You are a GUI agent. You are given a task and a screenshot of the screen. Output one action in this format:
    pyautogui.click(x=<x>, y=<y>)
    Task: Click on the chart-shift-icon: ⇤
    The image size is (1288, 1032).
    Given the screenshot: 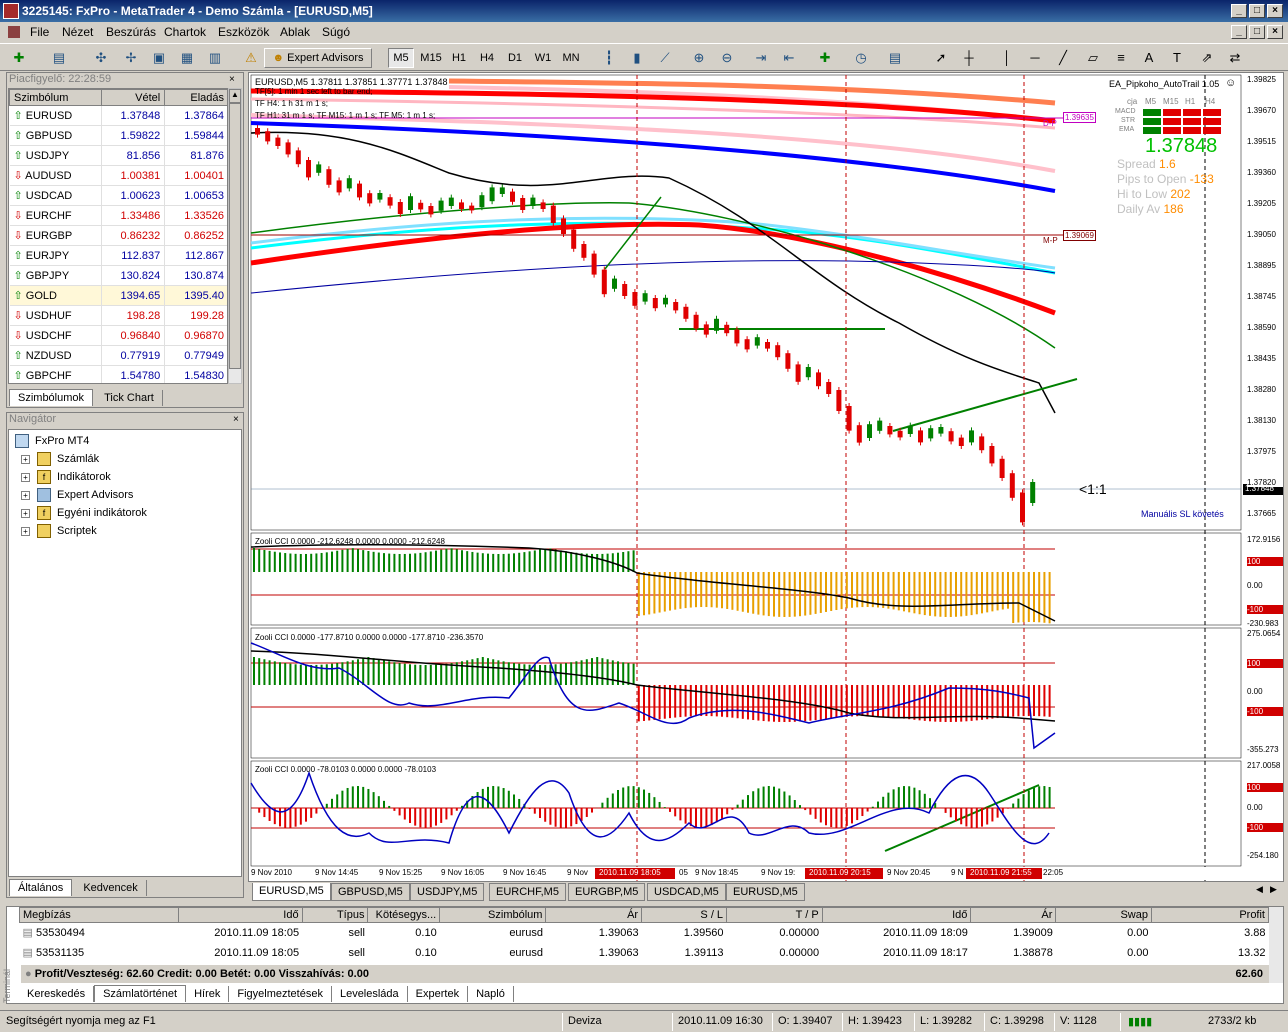 What is the action you would take?
    pyautogui.click(x=789, y=58)
    